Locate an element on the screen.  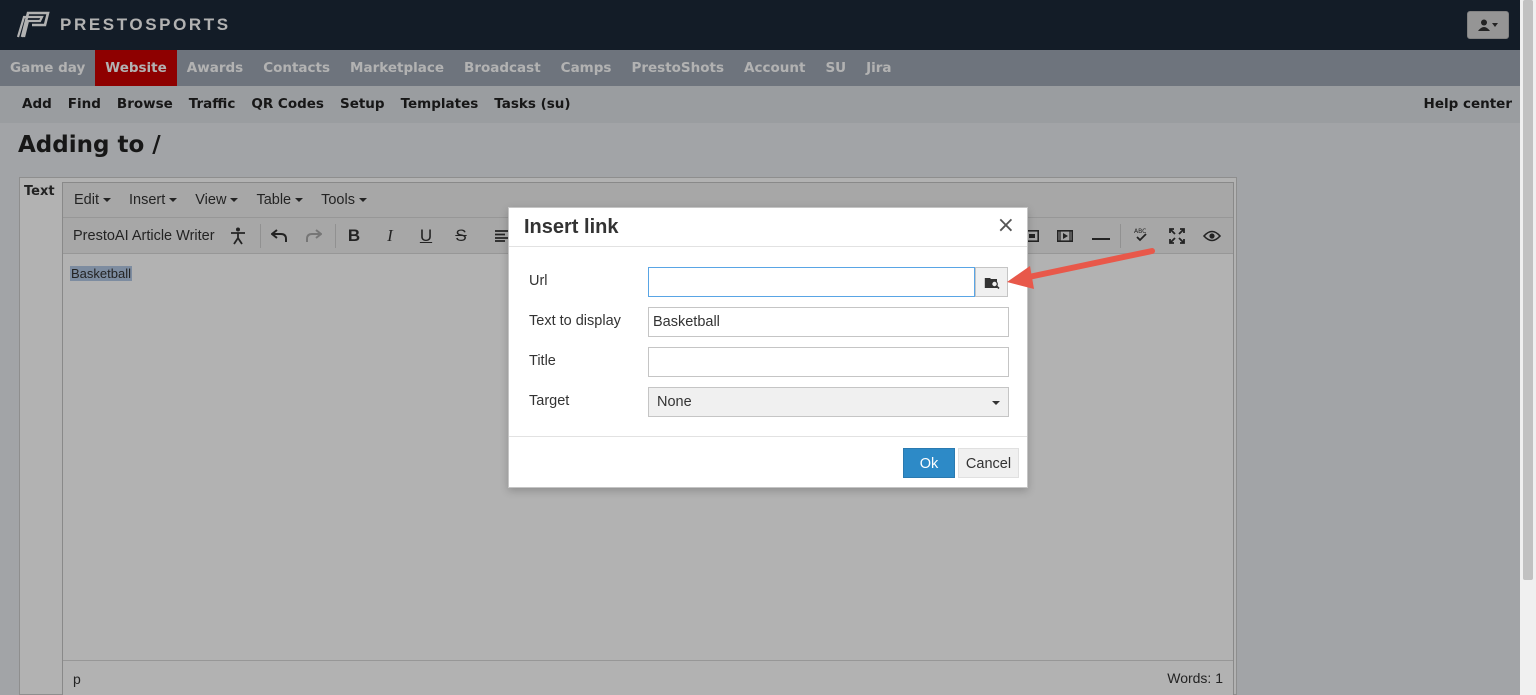
target-select: None is located at coordinates (828, 402).